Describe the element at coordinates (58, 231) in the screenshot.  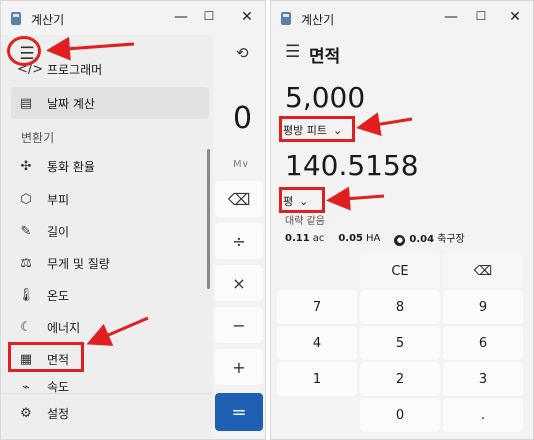
I see `nav-item-label: 길이` at that location.